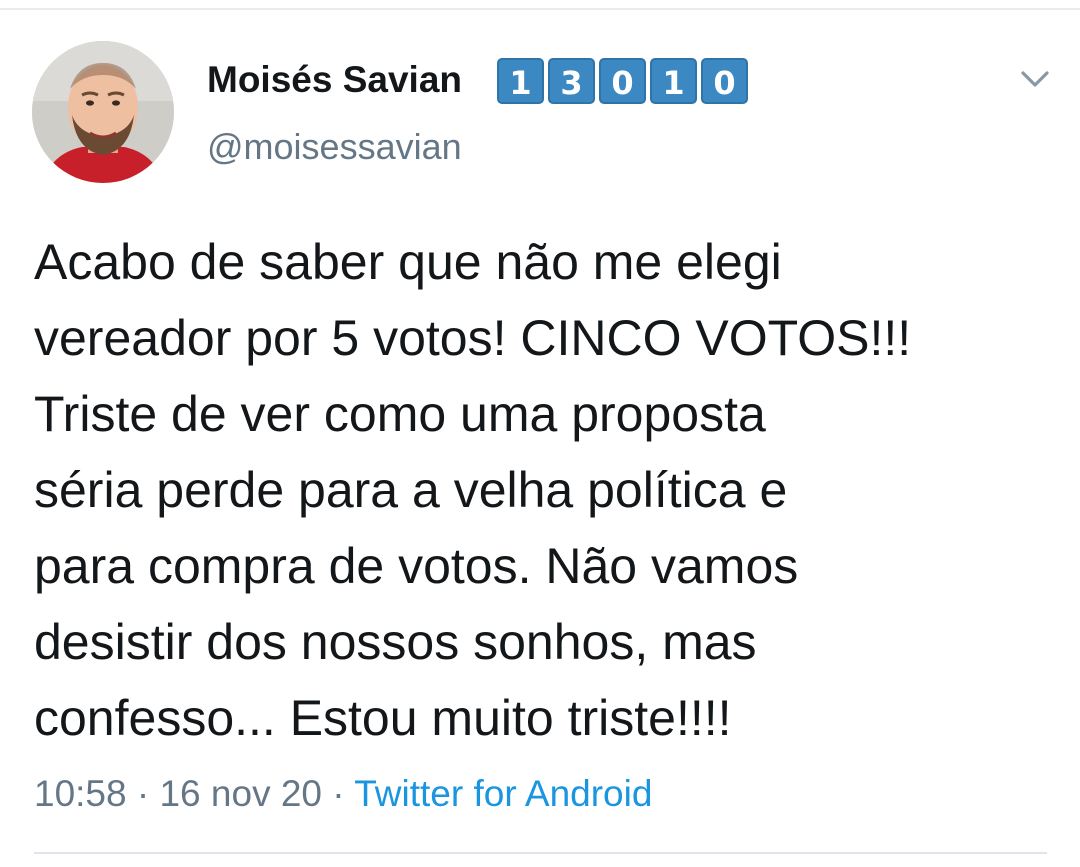 The width and height of the screenshot is (1080, 867). What do you see at coordinates (503, 793) in the screenshot?
I see `tweet-source-link: Twitter for Android` at bounding box center [503, 793].